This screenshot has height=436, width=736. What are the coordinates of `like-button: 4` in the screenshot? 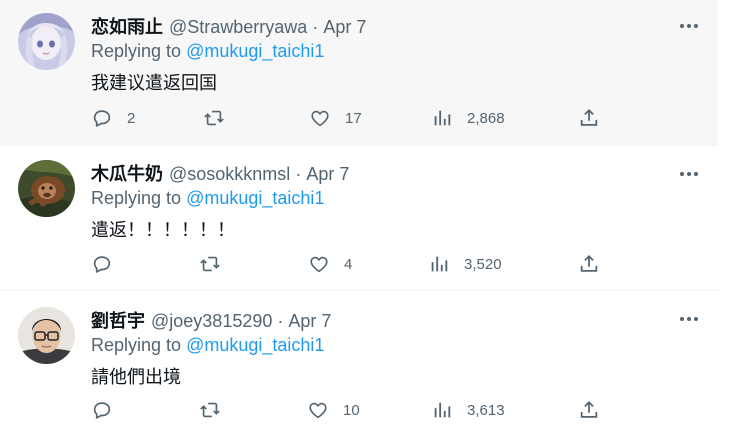 It's located at (330, 264).